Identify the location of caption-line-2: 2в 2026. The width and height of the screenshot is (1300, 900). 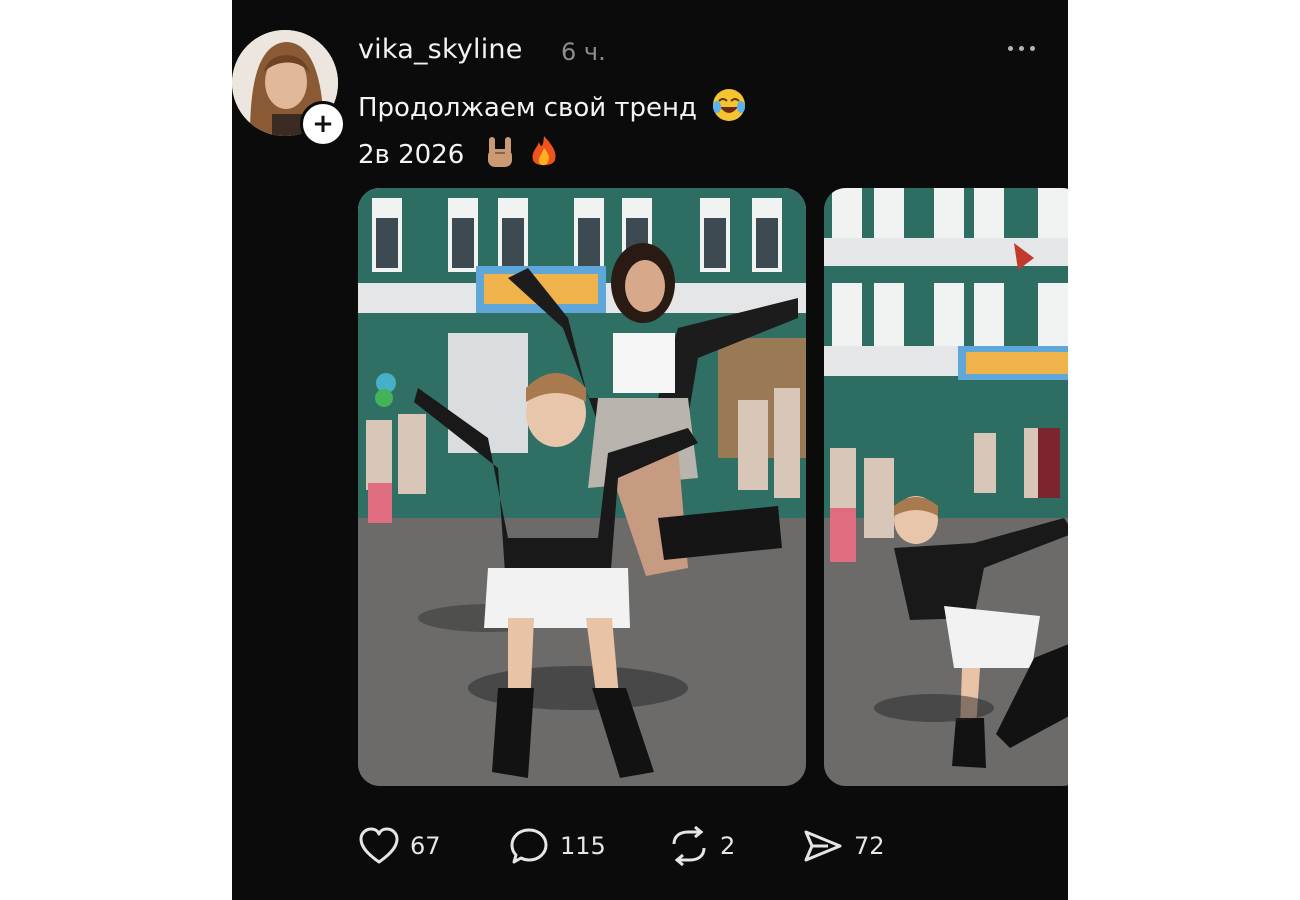
(458, 155).